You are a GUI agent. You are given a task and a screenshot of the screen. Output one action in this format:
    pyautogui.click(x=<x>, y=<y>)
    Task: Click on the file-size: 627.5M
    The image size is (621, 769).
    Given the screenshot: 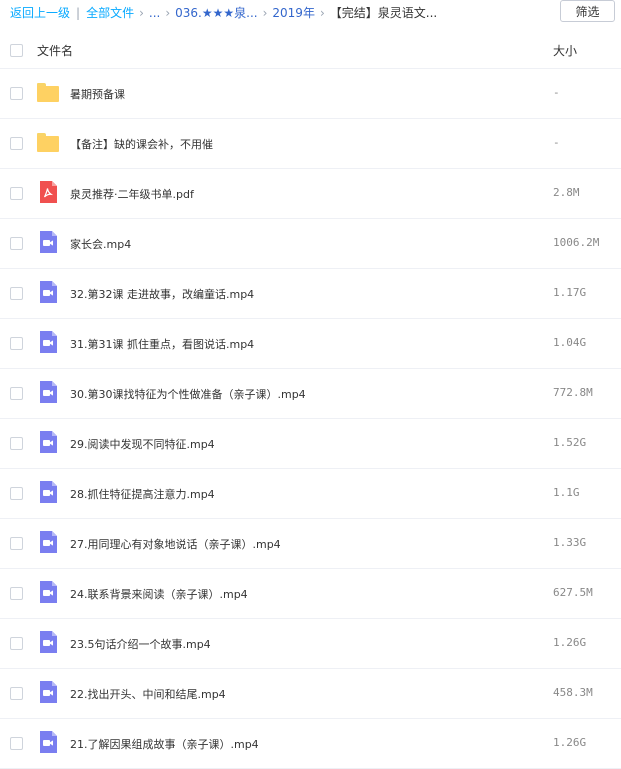 What is the action you would take?
    pyautogui.click(x=573, y=592)
    